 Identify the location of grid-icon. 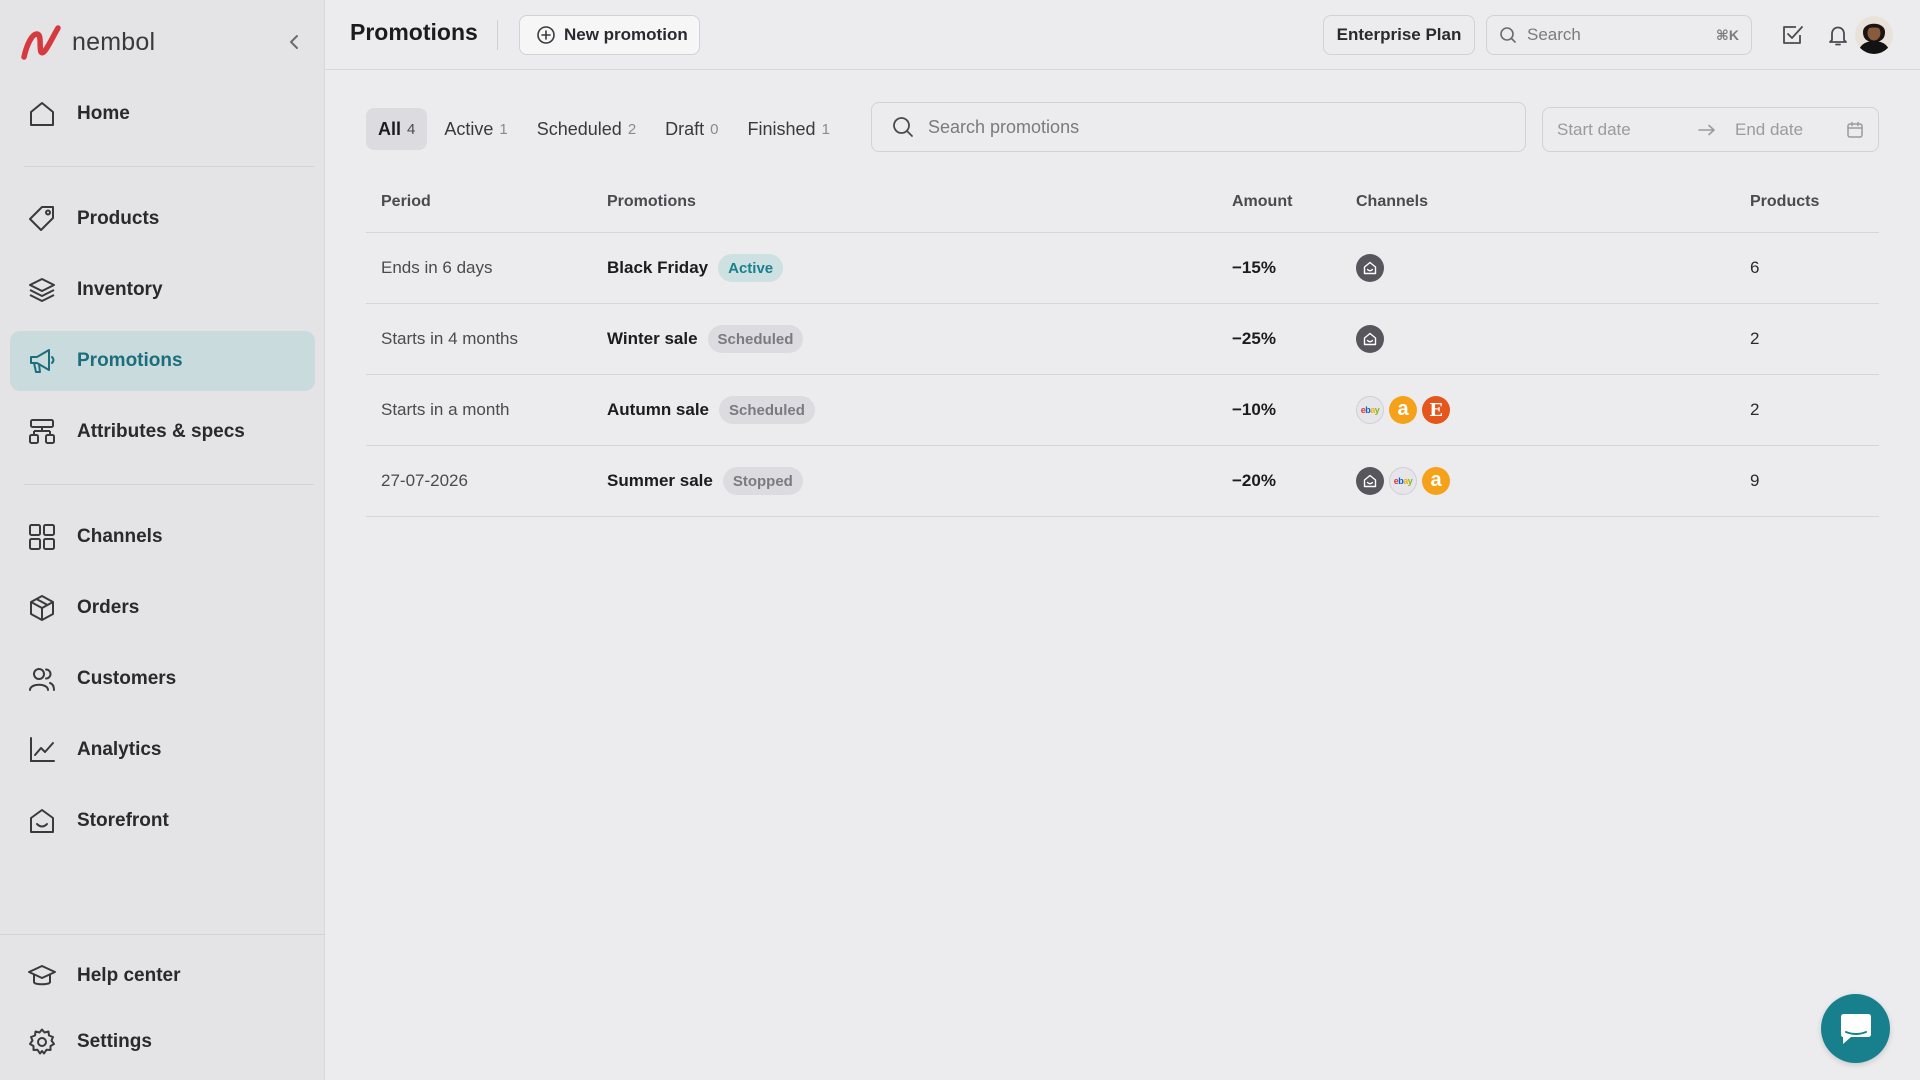
(42, 537).